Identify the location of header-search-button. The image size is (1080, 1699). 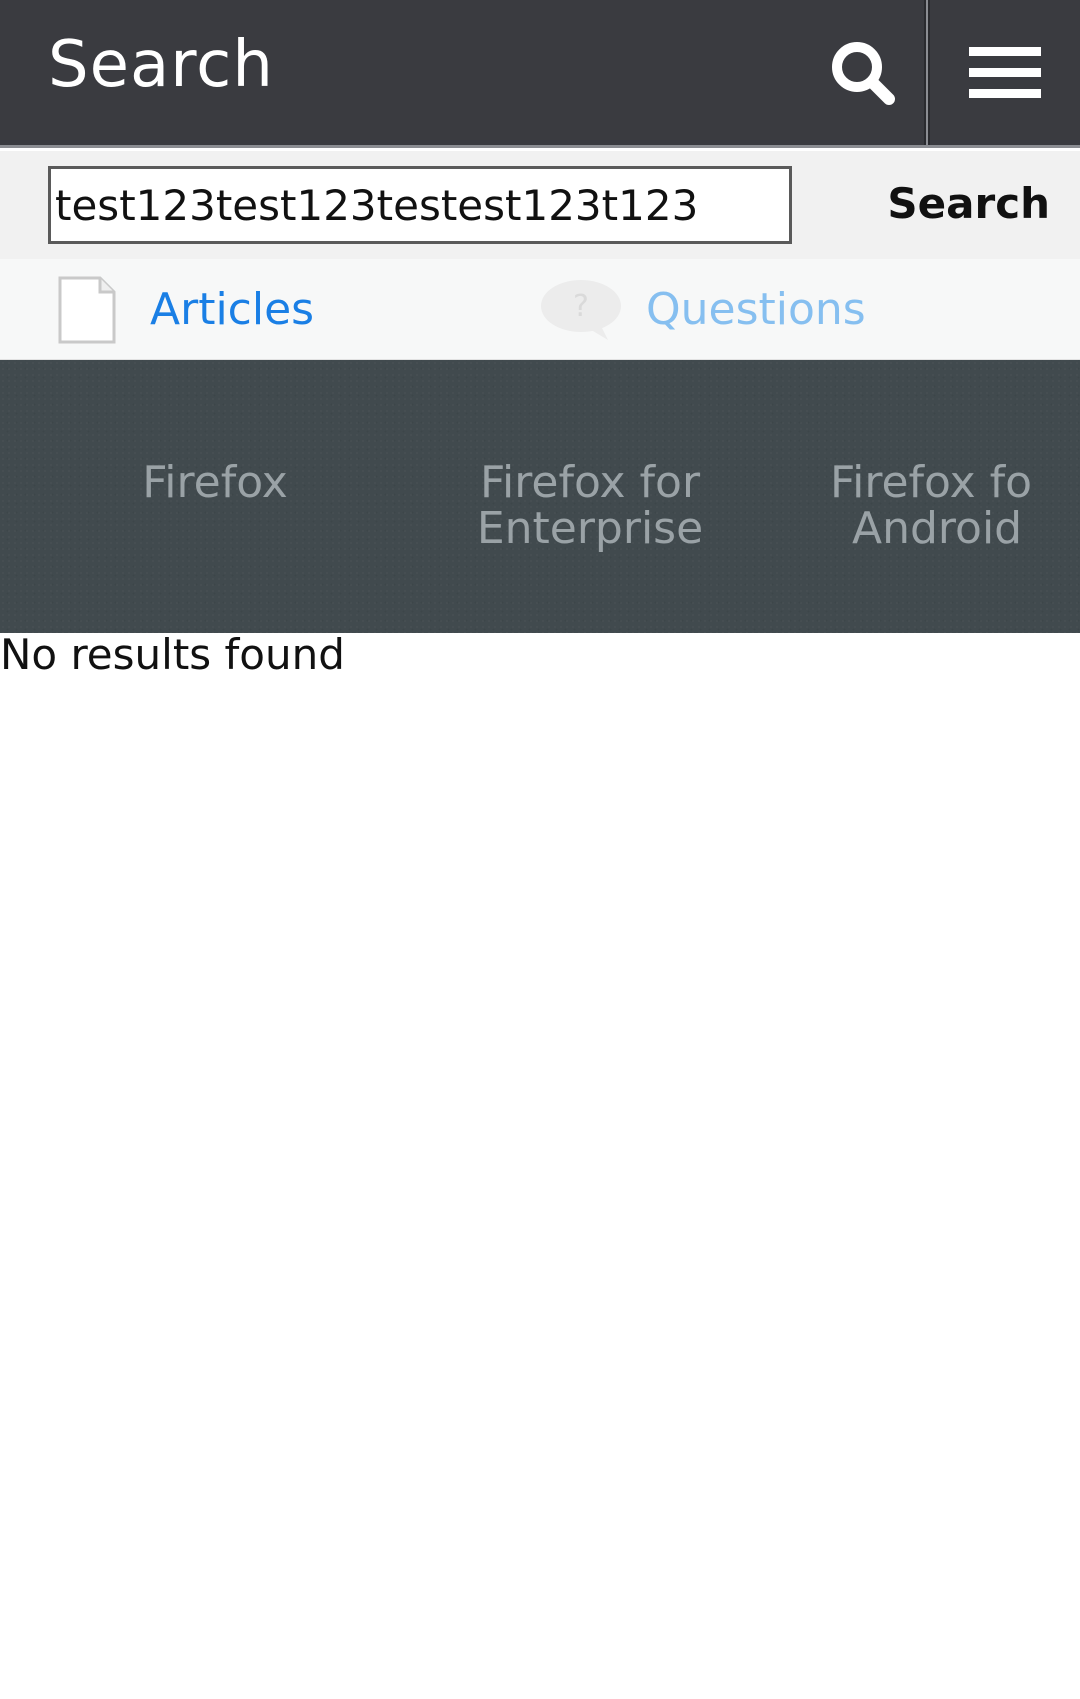
(863, 72).